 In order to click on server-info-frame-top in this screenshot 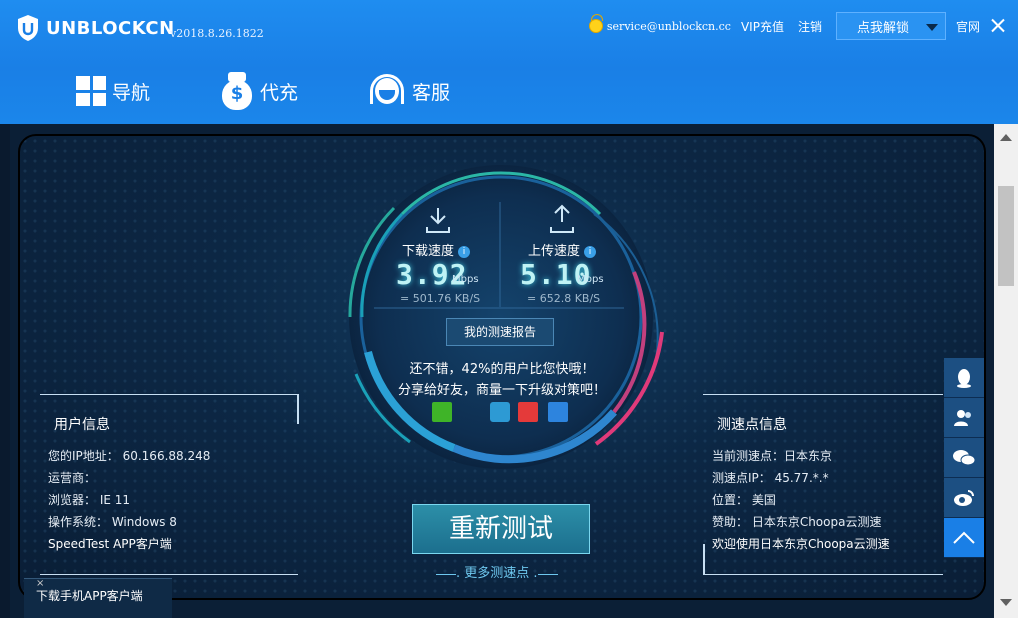, I will do `click(823, 394)`.